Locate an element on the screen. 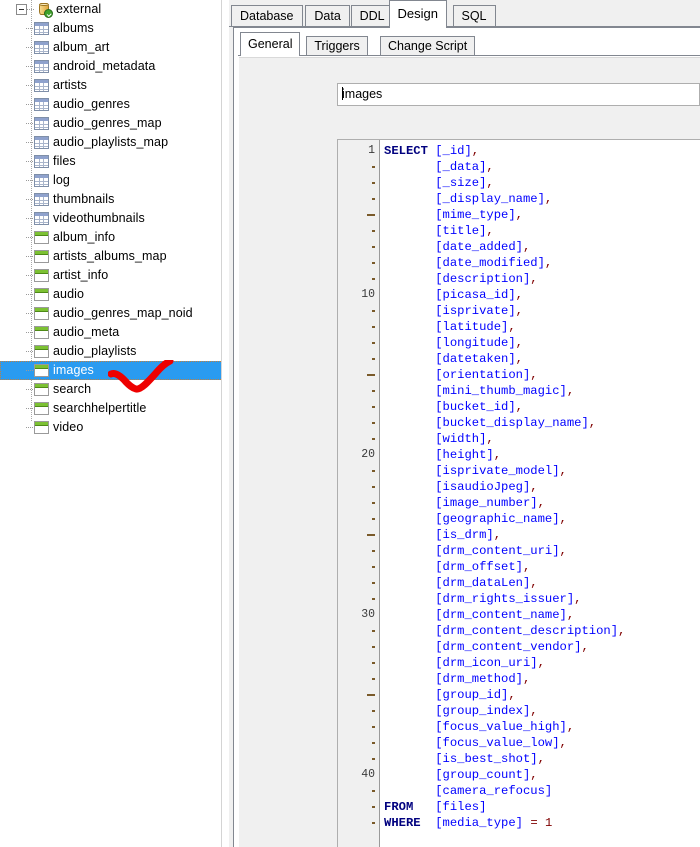  code-line: [_data], is located at coordinates (464, 167).